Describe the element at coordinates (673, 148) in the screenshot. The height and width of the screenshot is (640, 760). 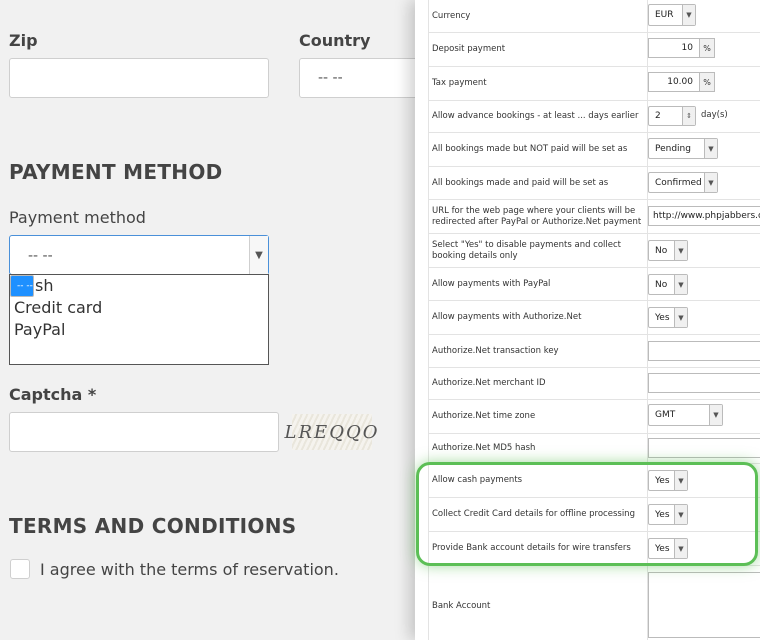
I see `unpaid-status-value: Pending` at that location.